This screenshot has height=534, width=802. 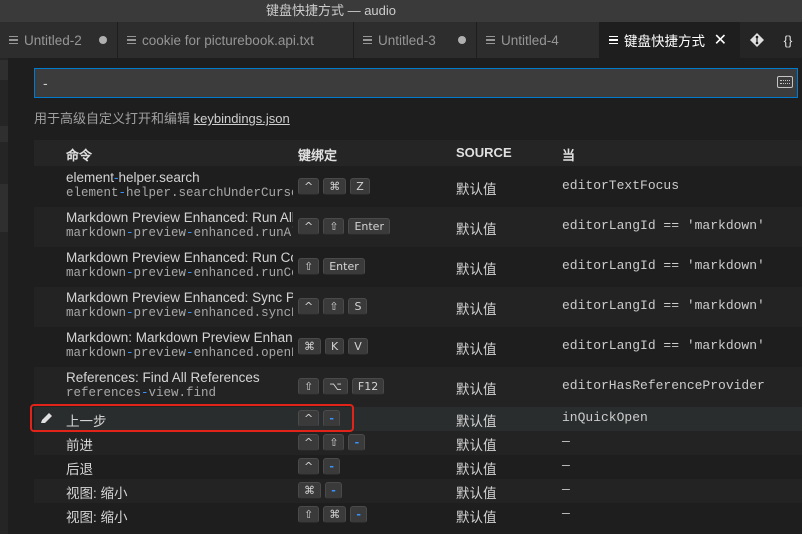 What do you see at coordinates (317, 154) in the screenshot?
I see `column-keybinding: 键绑定` at bounding box center [317, 154].